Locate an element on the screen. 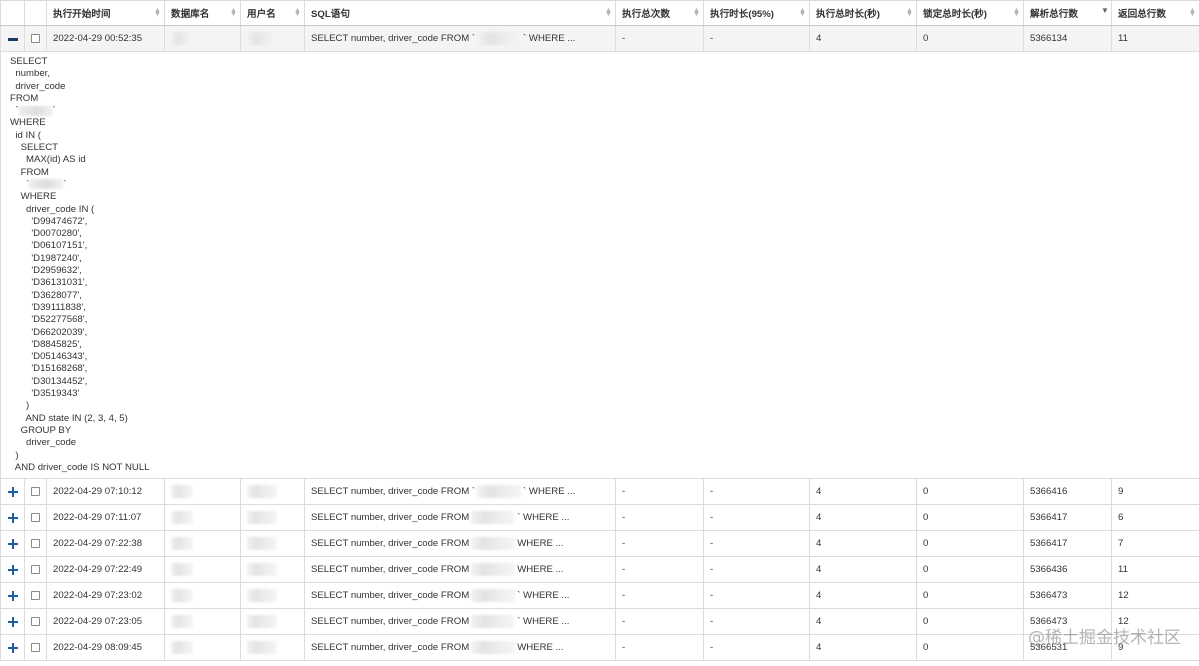 This screenshot has width=1199, height=666. sort-desc-icon: ▼ is located at coordinates (1105, 11).